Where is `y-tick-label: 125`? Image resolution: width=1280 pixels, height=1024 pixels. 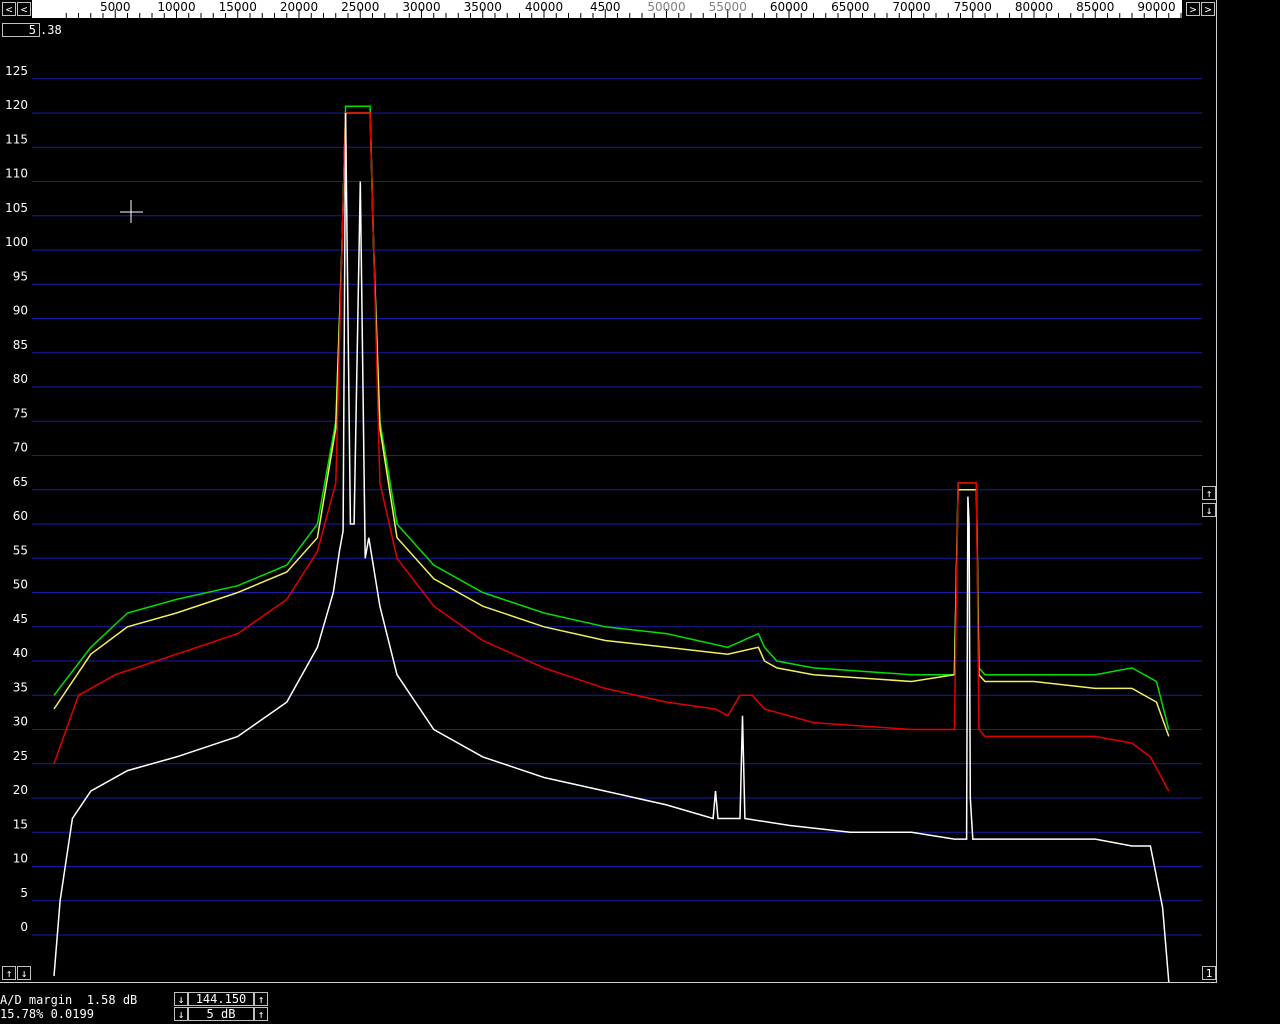
y-tick-label: 125 is located at coordinates (16, 71).